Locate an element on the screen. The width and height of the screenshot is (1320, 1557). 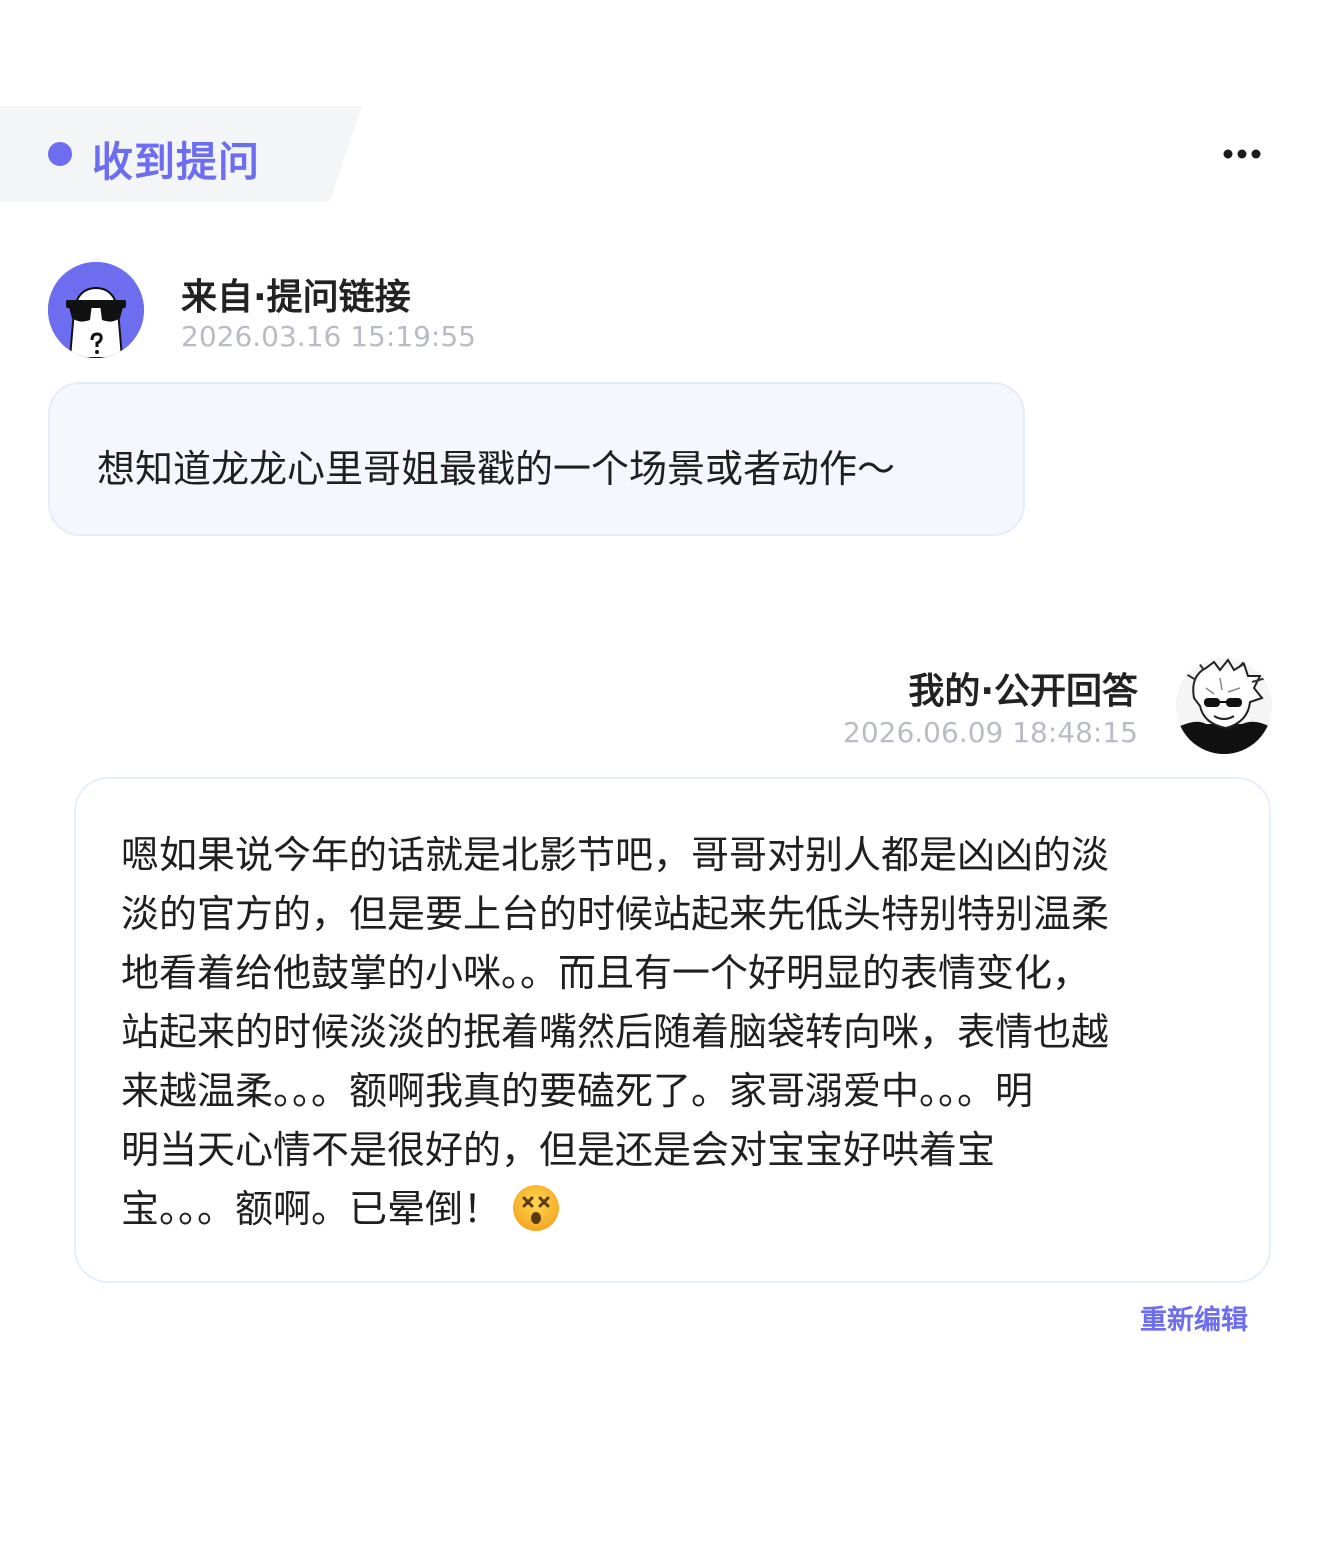
answer-timestamp: 2026.06.09 18:48:15 is located at coordinates (990, 732).